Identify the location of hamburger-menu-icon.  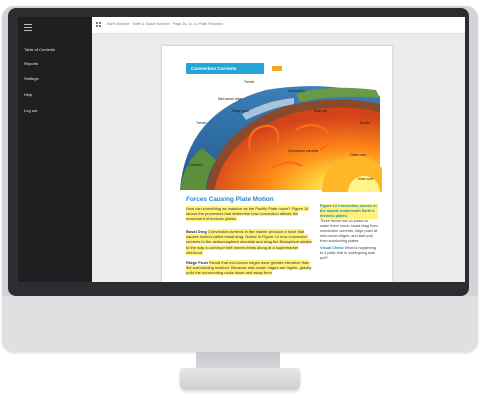
(28, 27).